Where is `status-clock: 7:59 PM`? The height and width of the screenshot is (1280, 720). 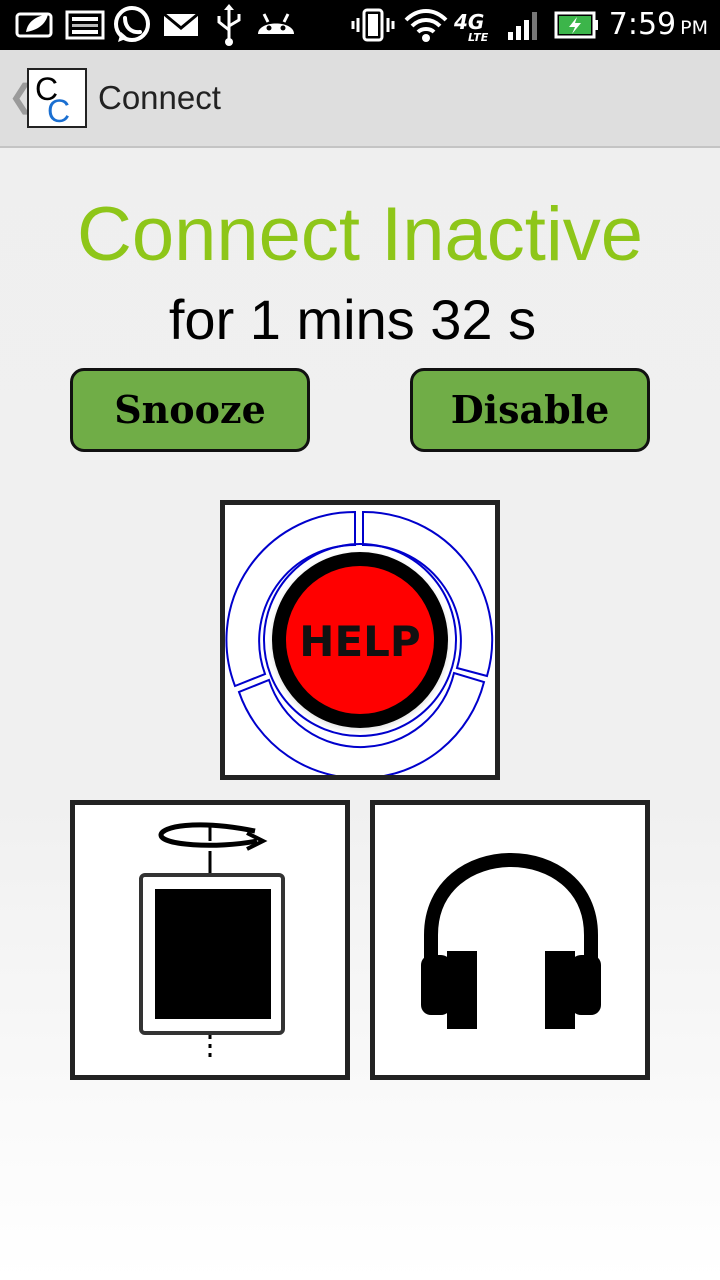 status-clock: 7:59 PM is located at coordinates (658, 25).